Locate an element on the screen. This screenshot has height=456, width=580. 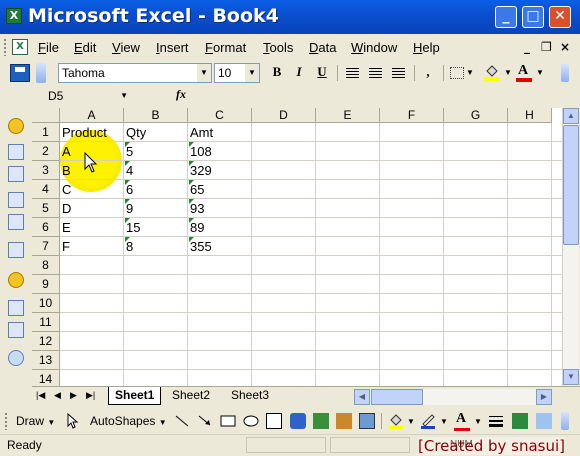
column-header-a: A is located at coordinates (92, 115).